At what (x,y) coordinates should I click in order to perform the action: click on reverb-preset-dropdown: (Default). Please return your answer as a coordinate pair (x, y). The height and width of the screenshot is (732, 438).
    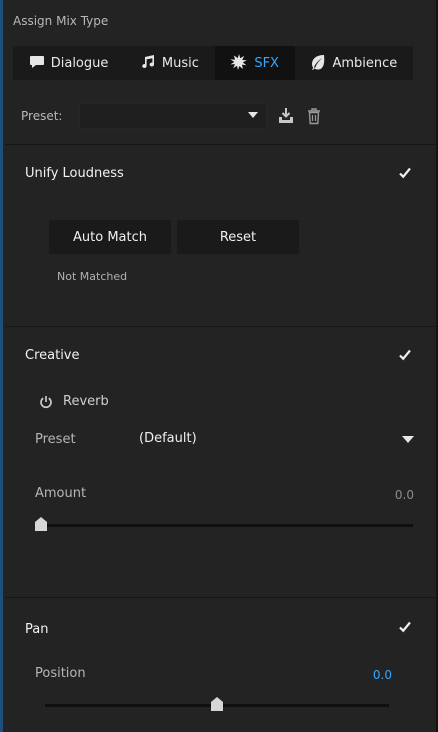
    Looking at the image, I should click on (272, 439).